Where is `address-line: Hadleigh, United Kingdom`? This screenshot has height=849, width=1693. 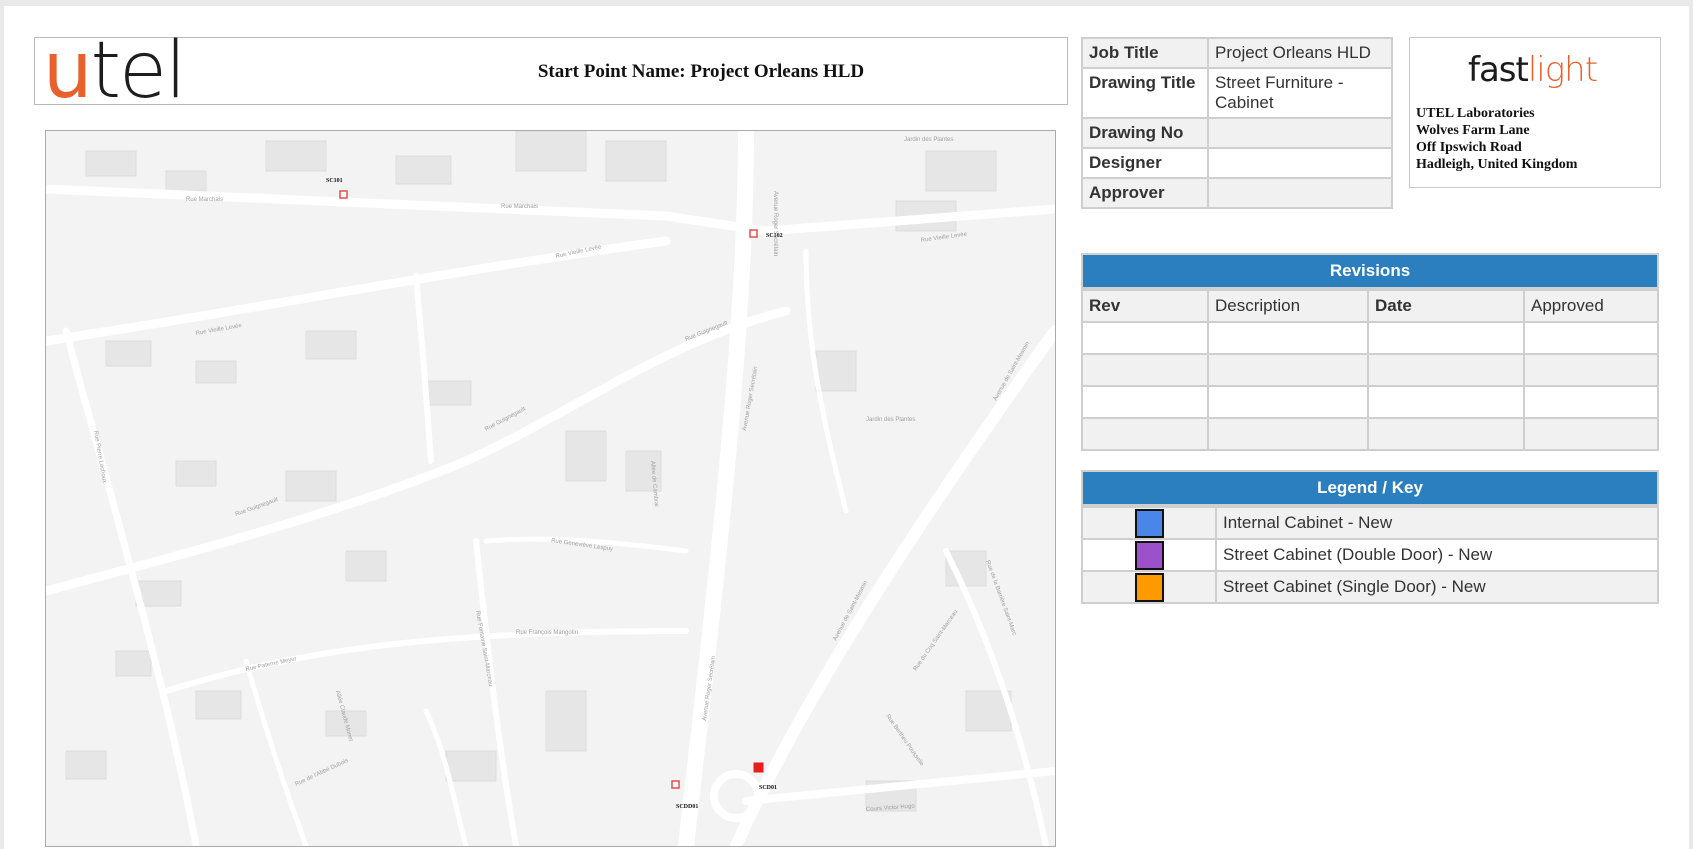
address-line: Hadleigh, United Kingdom is located at coordinates (1497, 164).